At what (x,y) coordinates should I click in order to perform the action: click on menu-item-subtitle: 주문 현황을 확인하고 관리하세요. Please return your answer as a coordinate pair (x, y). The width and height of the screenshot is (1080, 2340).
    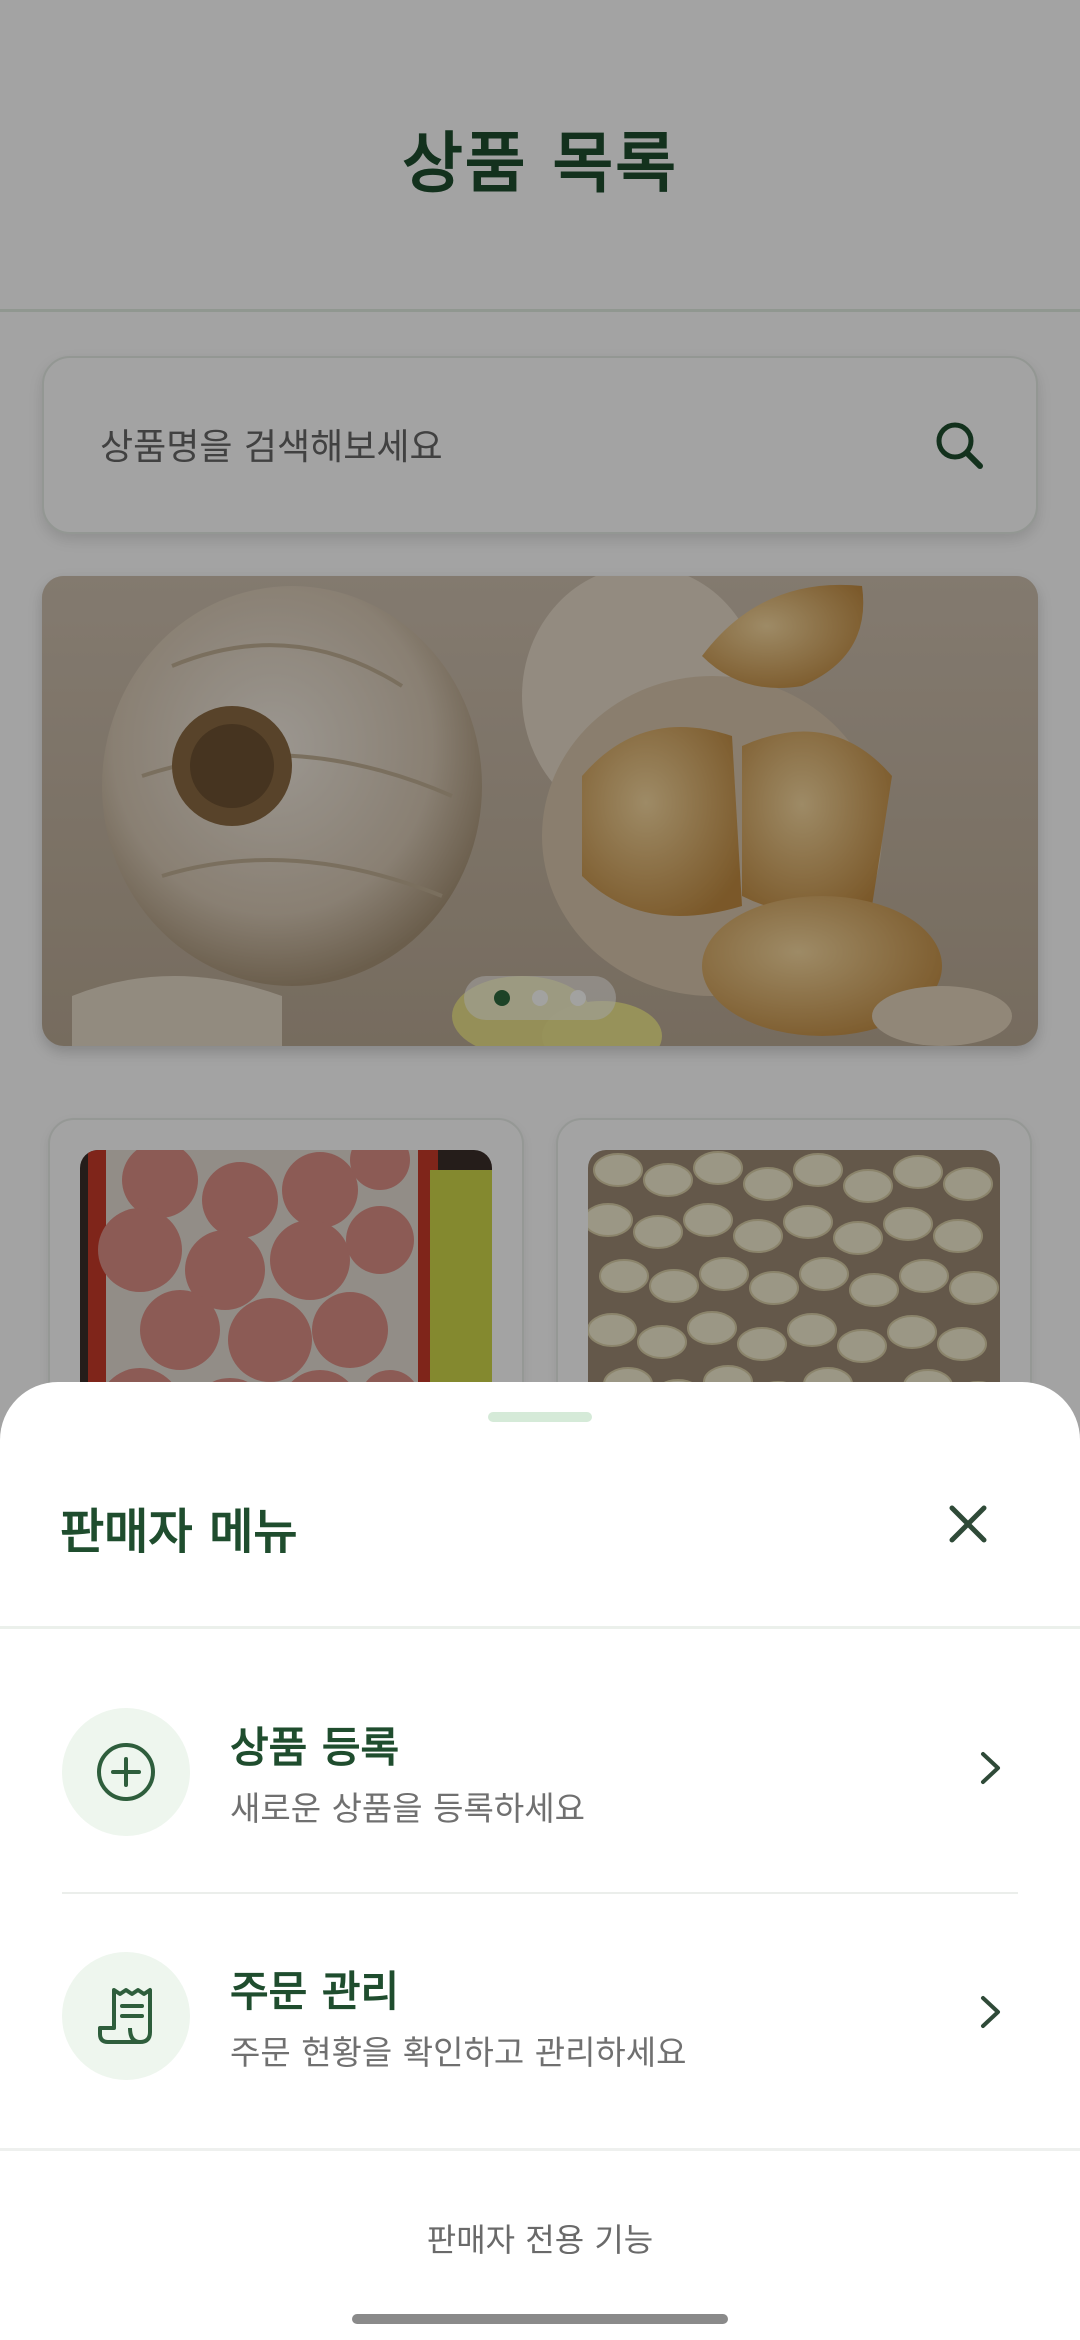
    Looking at the image, I should click on (458, 2052).